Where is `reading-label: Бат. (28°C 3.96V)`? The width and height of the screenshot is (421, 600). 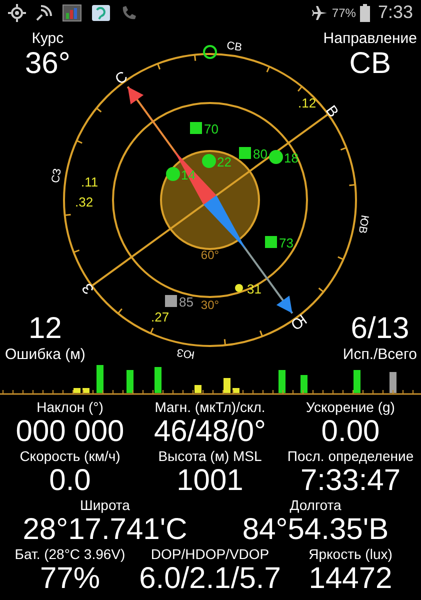
reading-label: Бат. (28°C 3.96V) is located at coordinates (70, 554).